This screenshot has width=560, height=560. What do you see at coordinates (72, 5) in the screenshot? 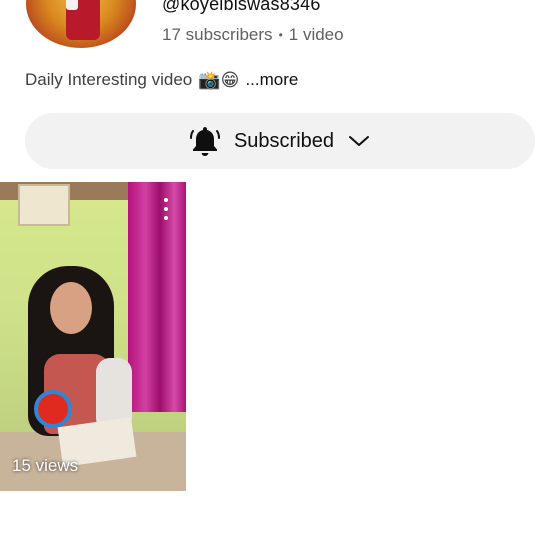
I see `avatar-bag` at bounding box center [72, 5].